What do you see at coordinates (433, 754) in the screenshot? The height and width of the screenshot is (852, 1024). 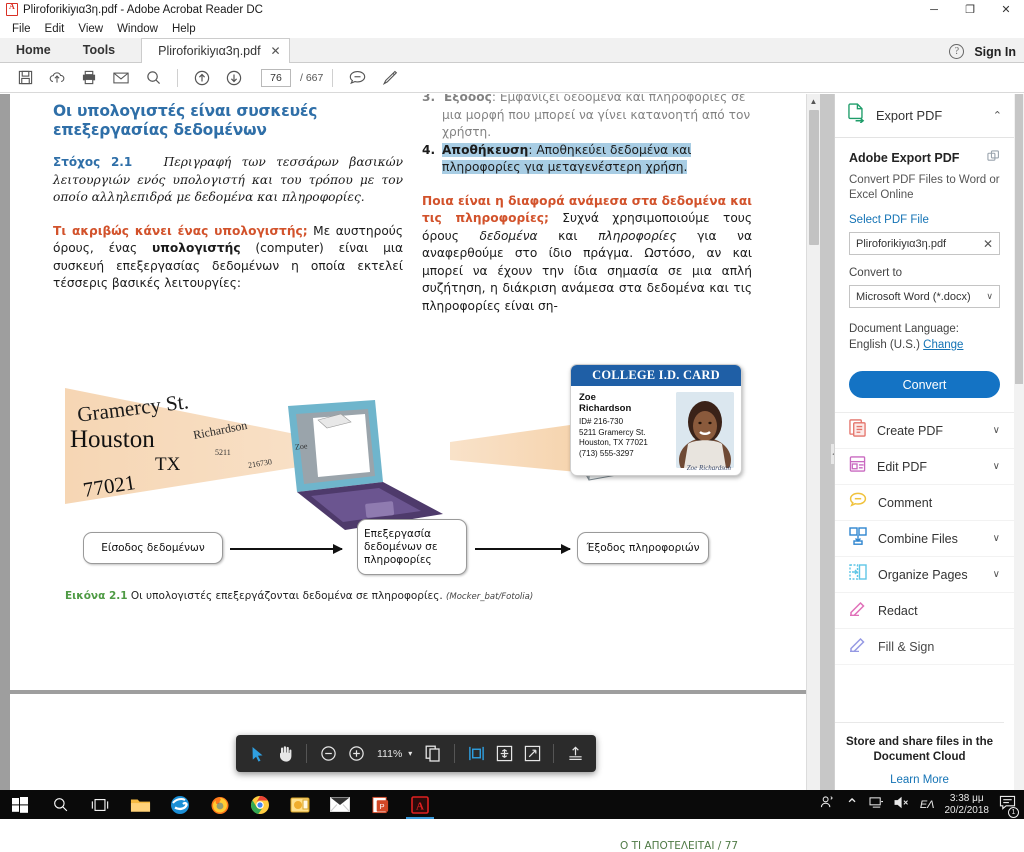 I see `page-layout-icon` at bounding box center [433, 754].